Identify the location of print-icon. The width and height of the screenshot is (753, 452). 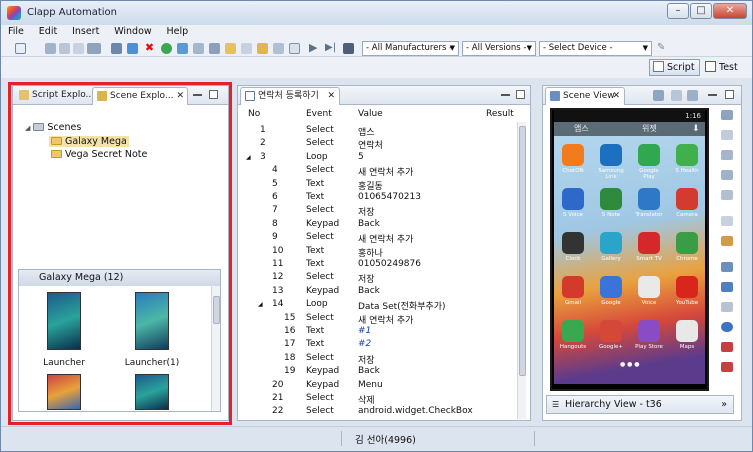
(78, 48).